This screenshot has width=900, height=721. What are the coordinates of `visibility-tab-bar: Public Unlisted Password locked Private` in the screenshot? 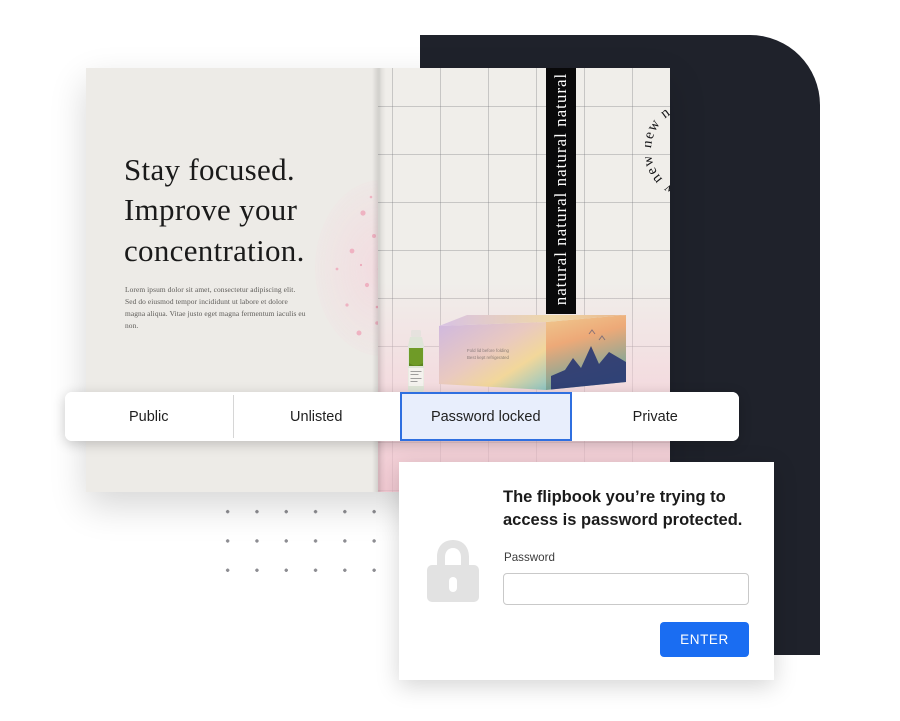 It's located at (402, 416).